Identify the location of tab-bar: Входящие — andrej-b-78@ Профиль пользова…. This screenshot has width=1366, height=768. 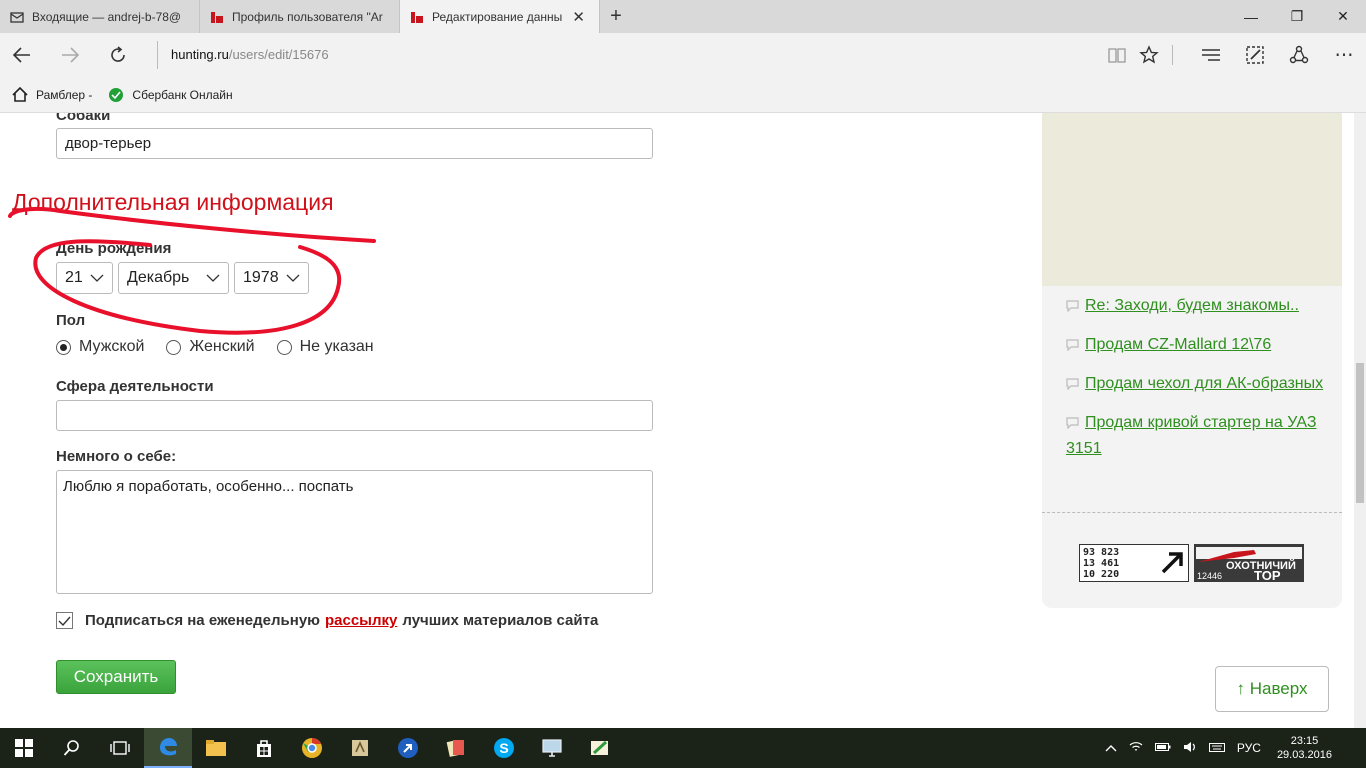
(683, 16).